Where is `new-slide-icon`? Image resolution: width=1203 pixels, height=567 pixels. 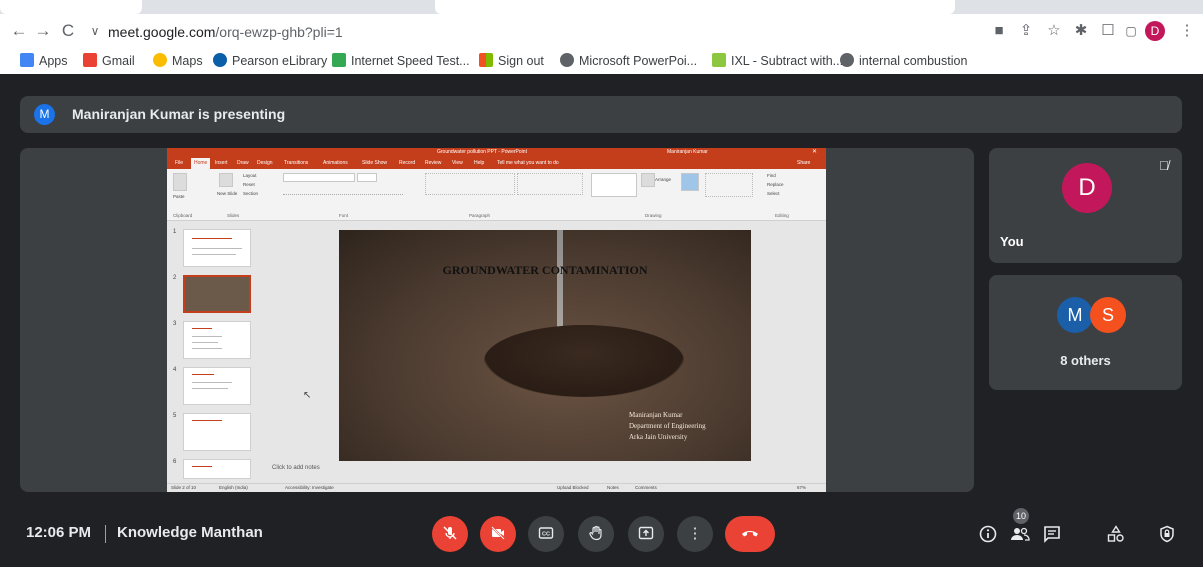 new-slide-icon is located at coordinates (226, 180).